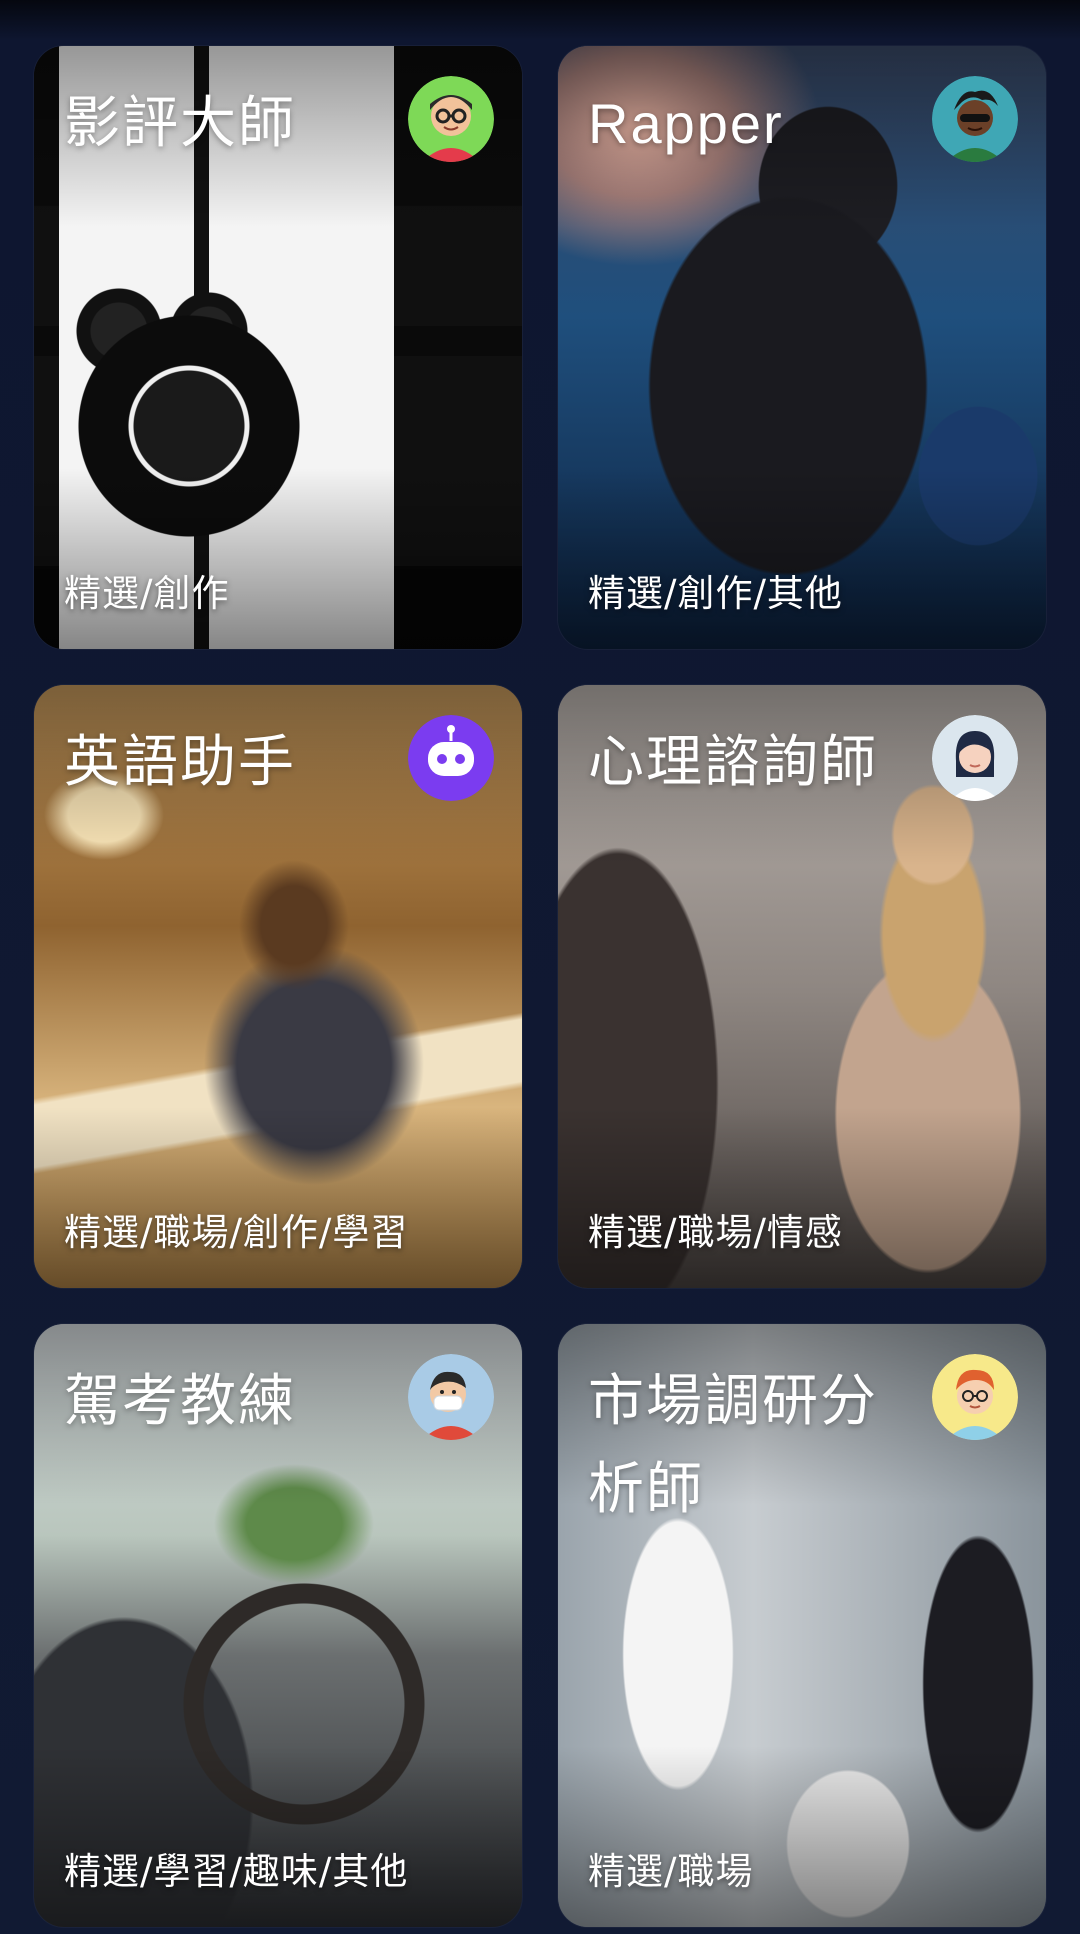 The image size is (1080, 1934). Describe the element at coordinates (686, 123) in the screenshot. I see `card-title: Rapper` at that location.